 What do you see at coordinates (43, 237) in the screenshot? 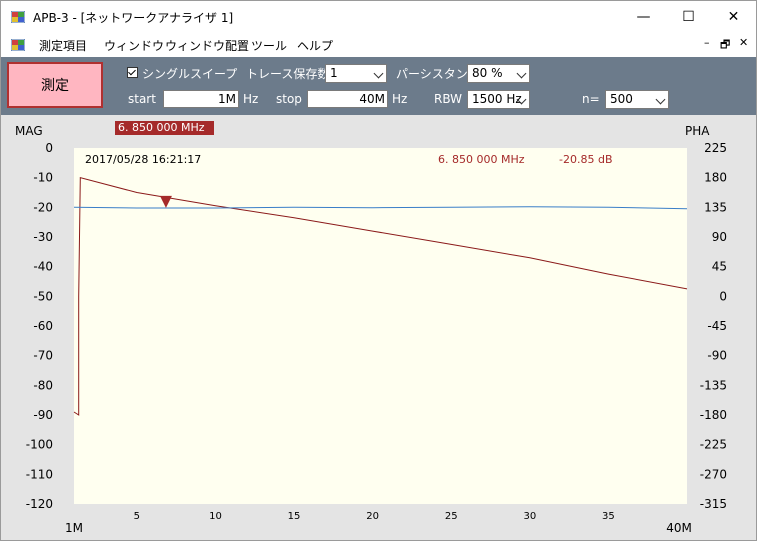
I see `mag-tick-label: -30` at bounding box center [43, 237].